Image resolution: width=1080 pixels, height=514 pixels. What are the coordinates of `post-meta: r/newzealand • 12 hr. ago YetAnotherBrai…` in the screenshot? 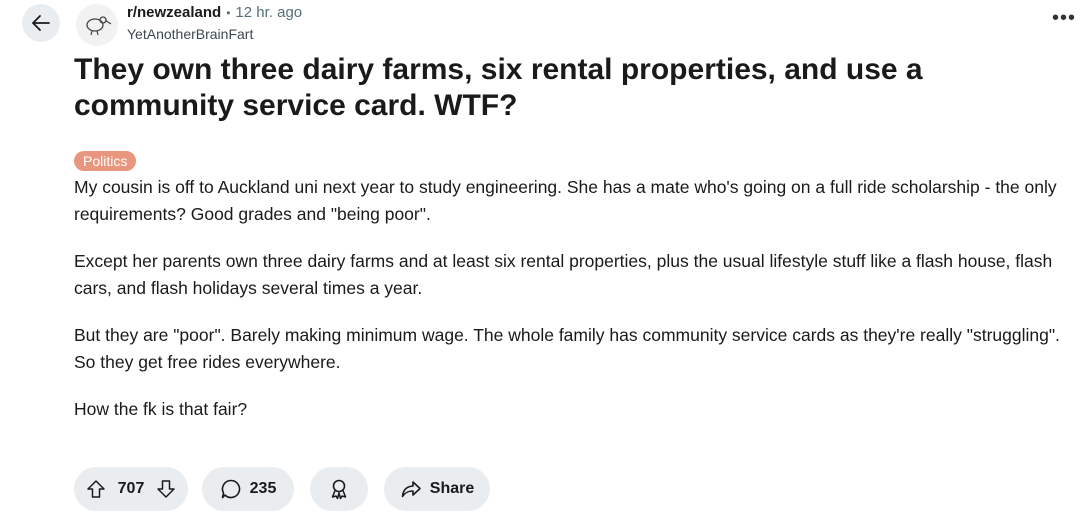 It's located at (214, 24).